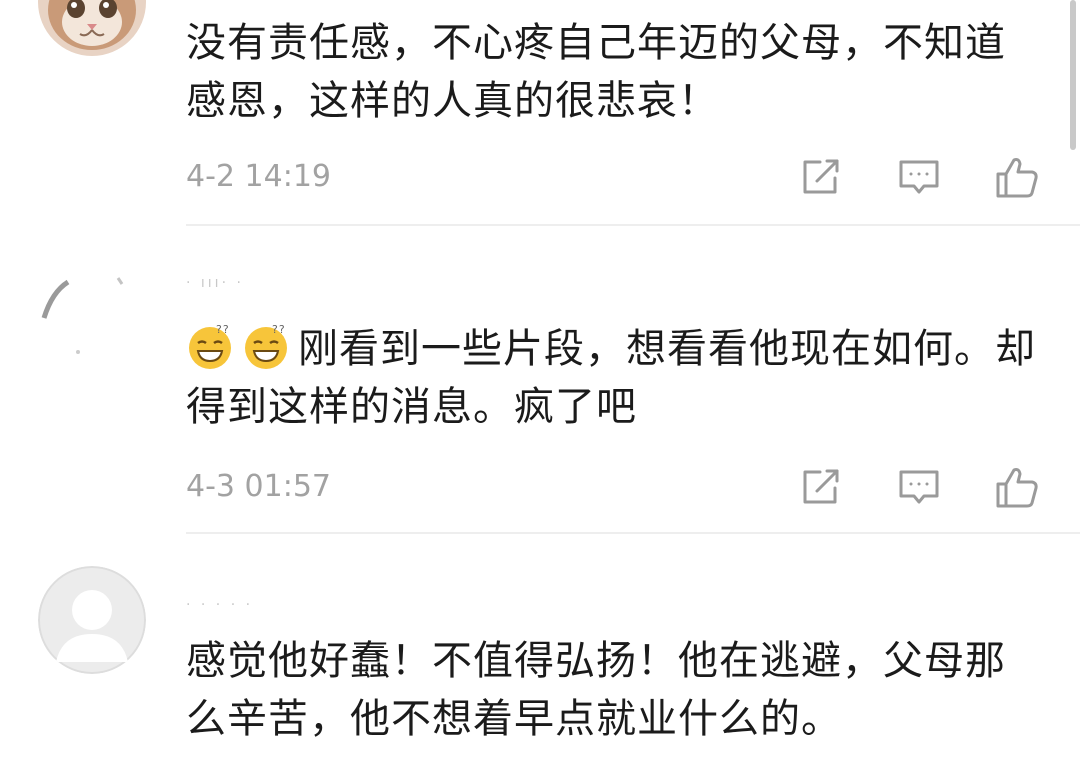  Describe the element at coordinates (616, 487) in the screenshot. I see `comment-meta: 4-3 01:57` at that location.